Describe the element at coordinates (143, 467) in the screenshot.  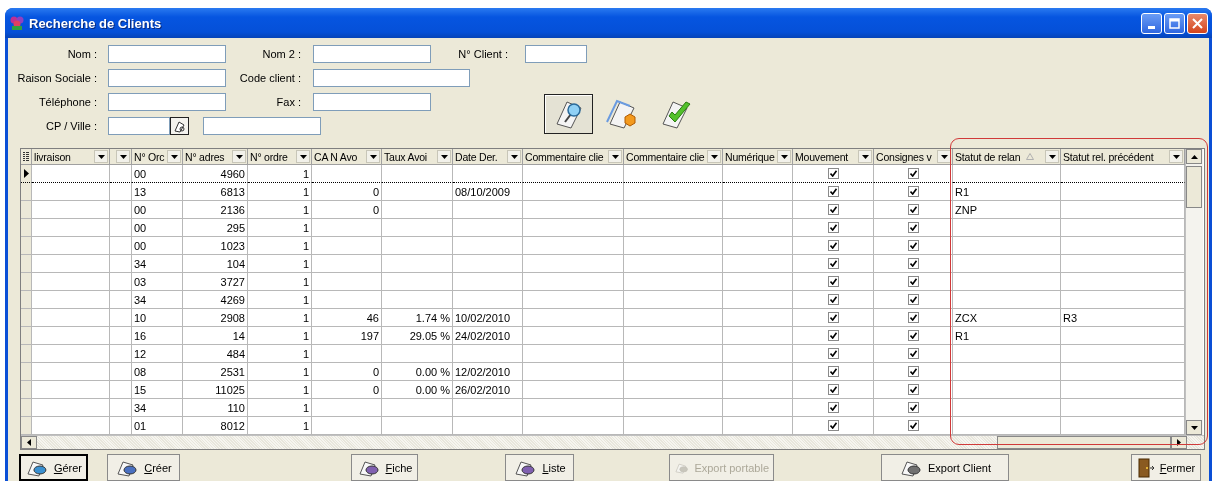
I see `action-button: Créer` at that location.